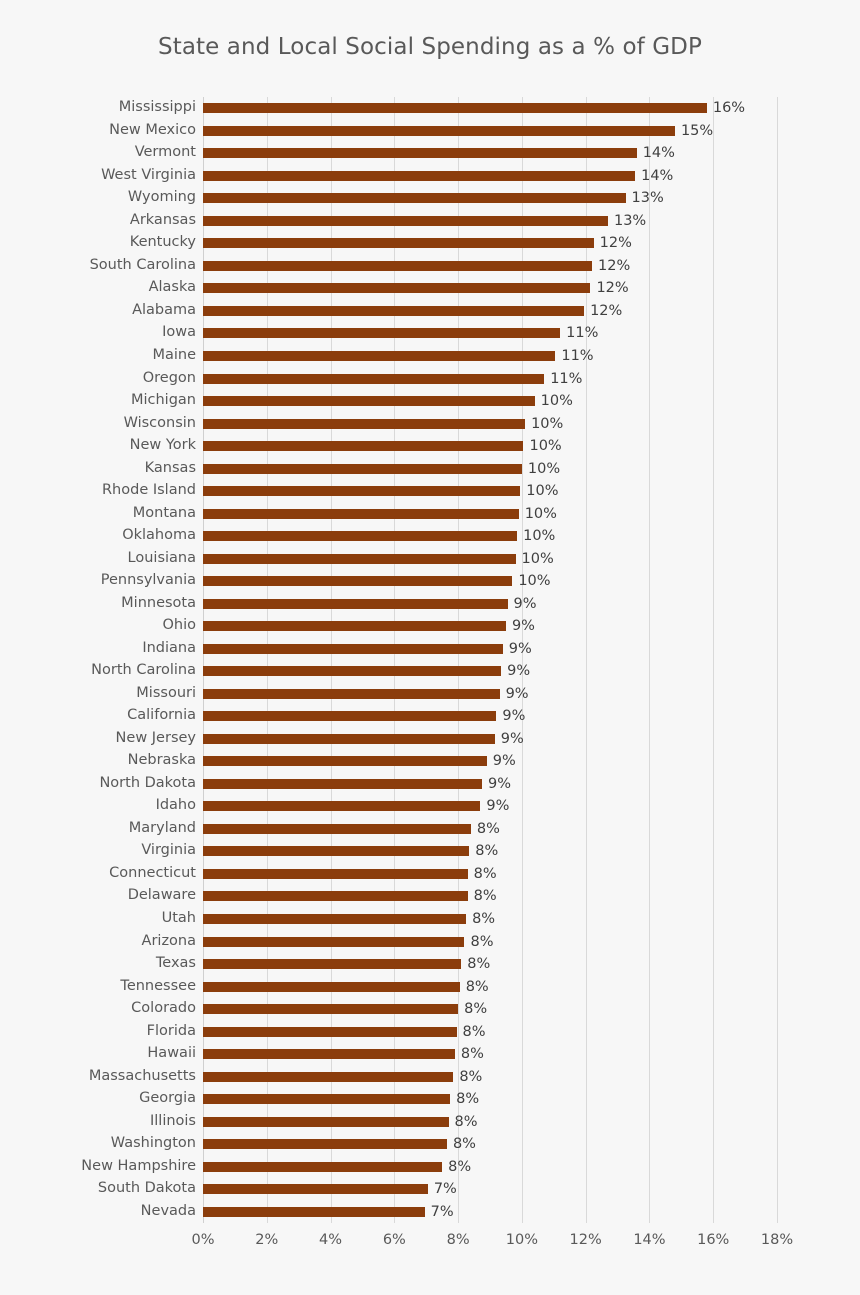 Image resolution: width=860 pixels, height=1295 pixels. I want to click on bar-value-label: 15%, so click(697, 130).